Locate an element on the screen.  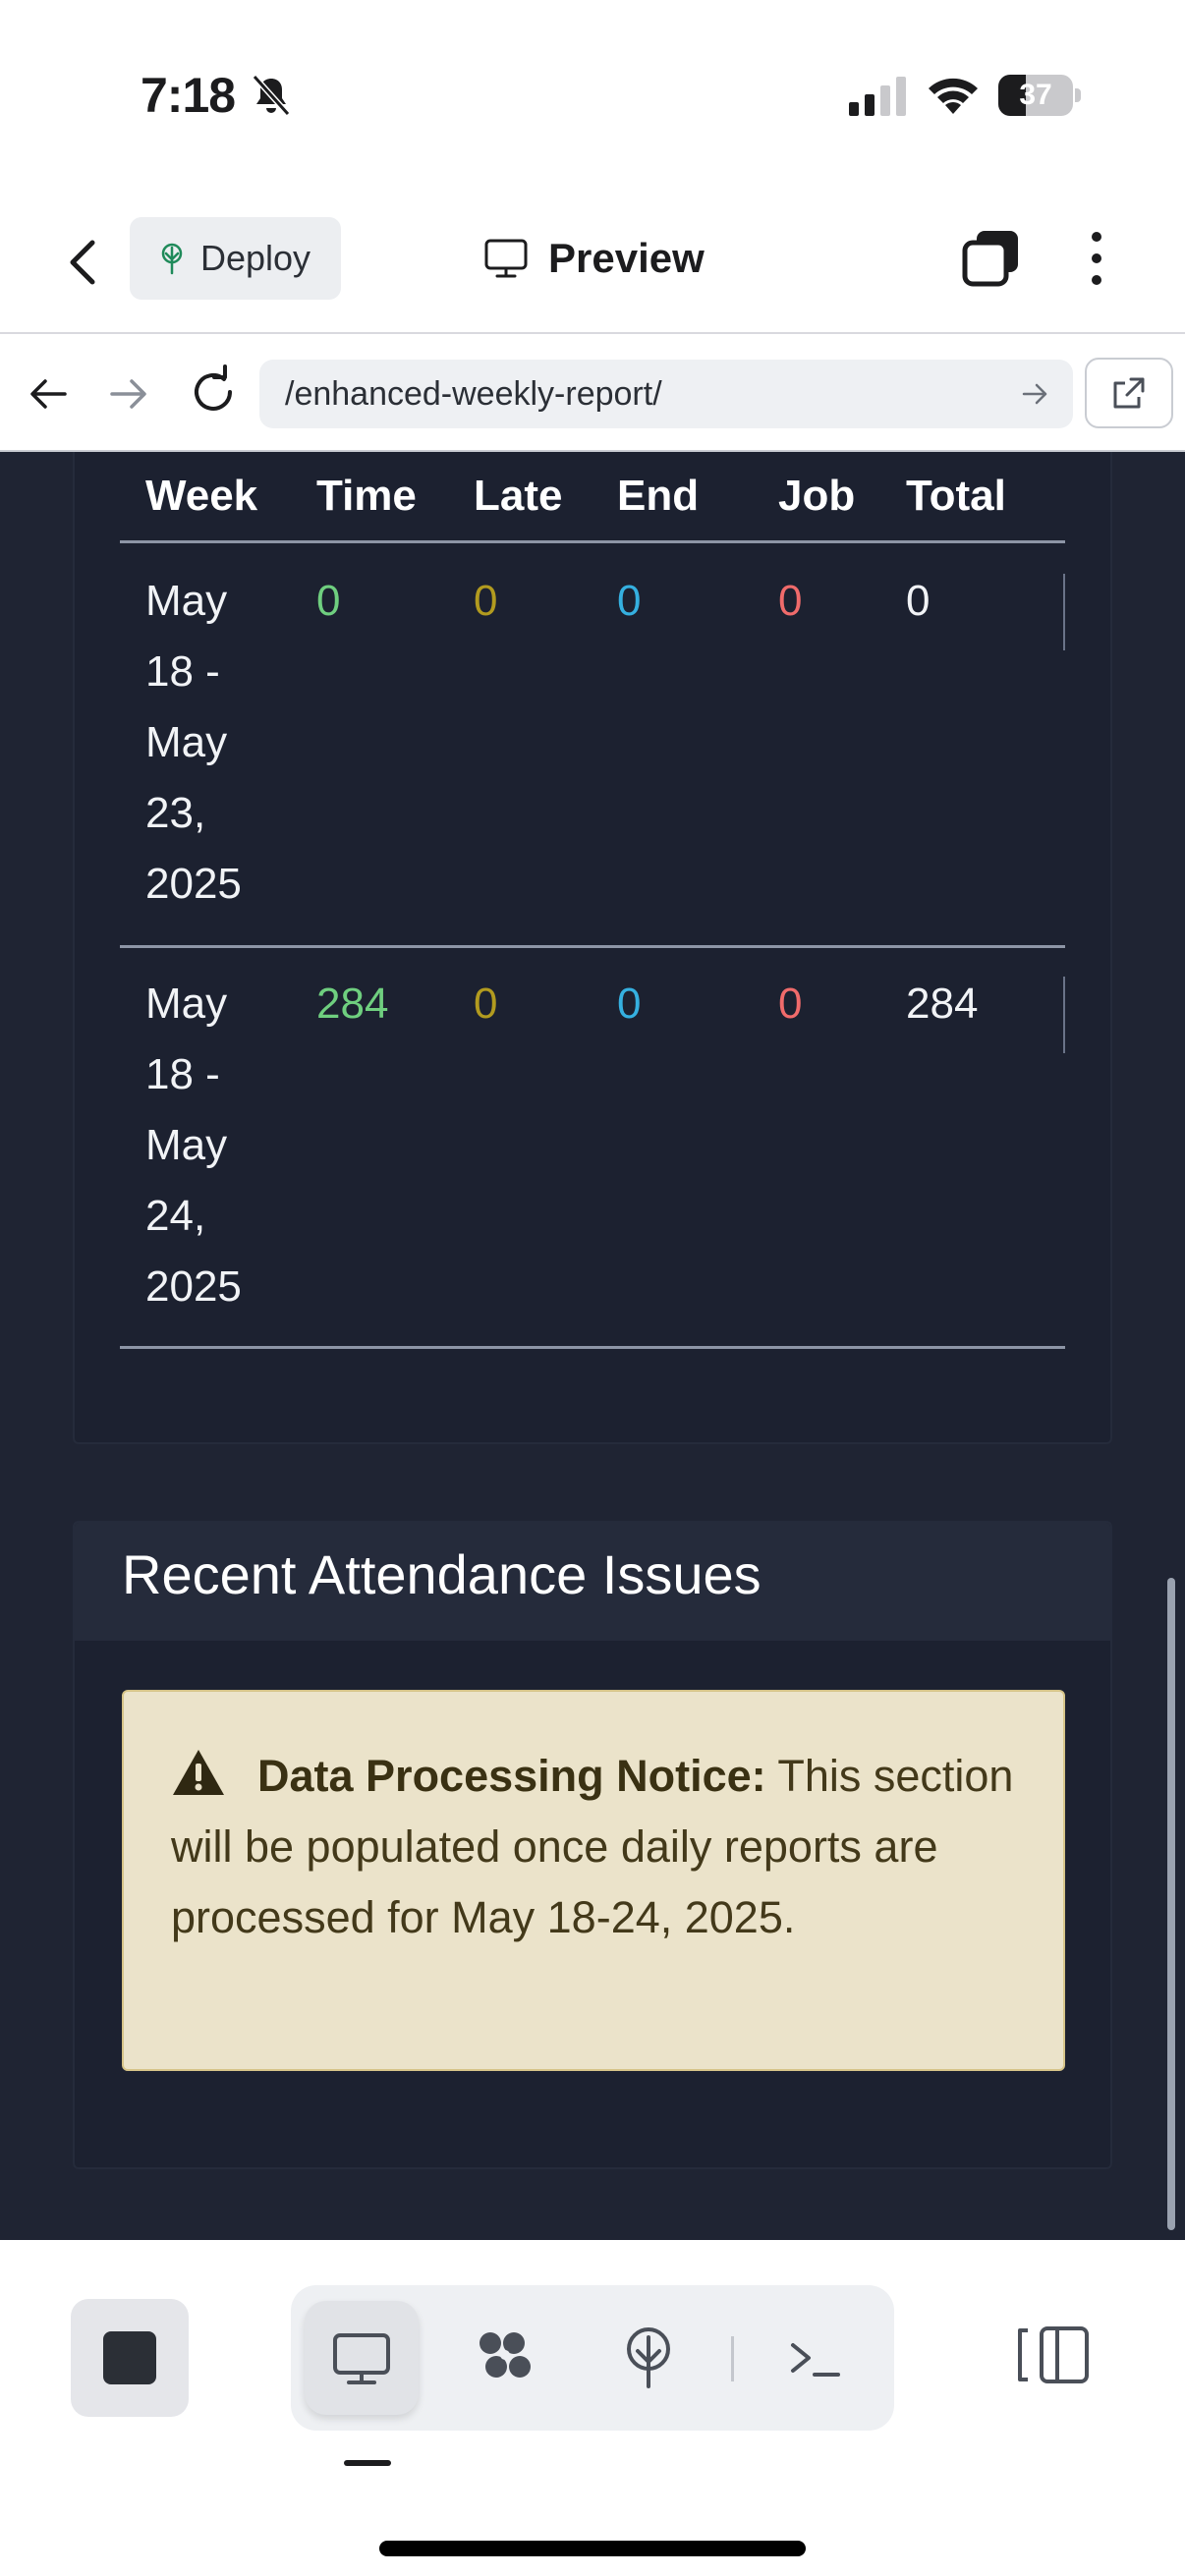
row2-late: 0 is located at coordinates (486, 1004).